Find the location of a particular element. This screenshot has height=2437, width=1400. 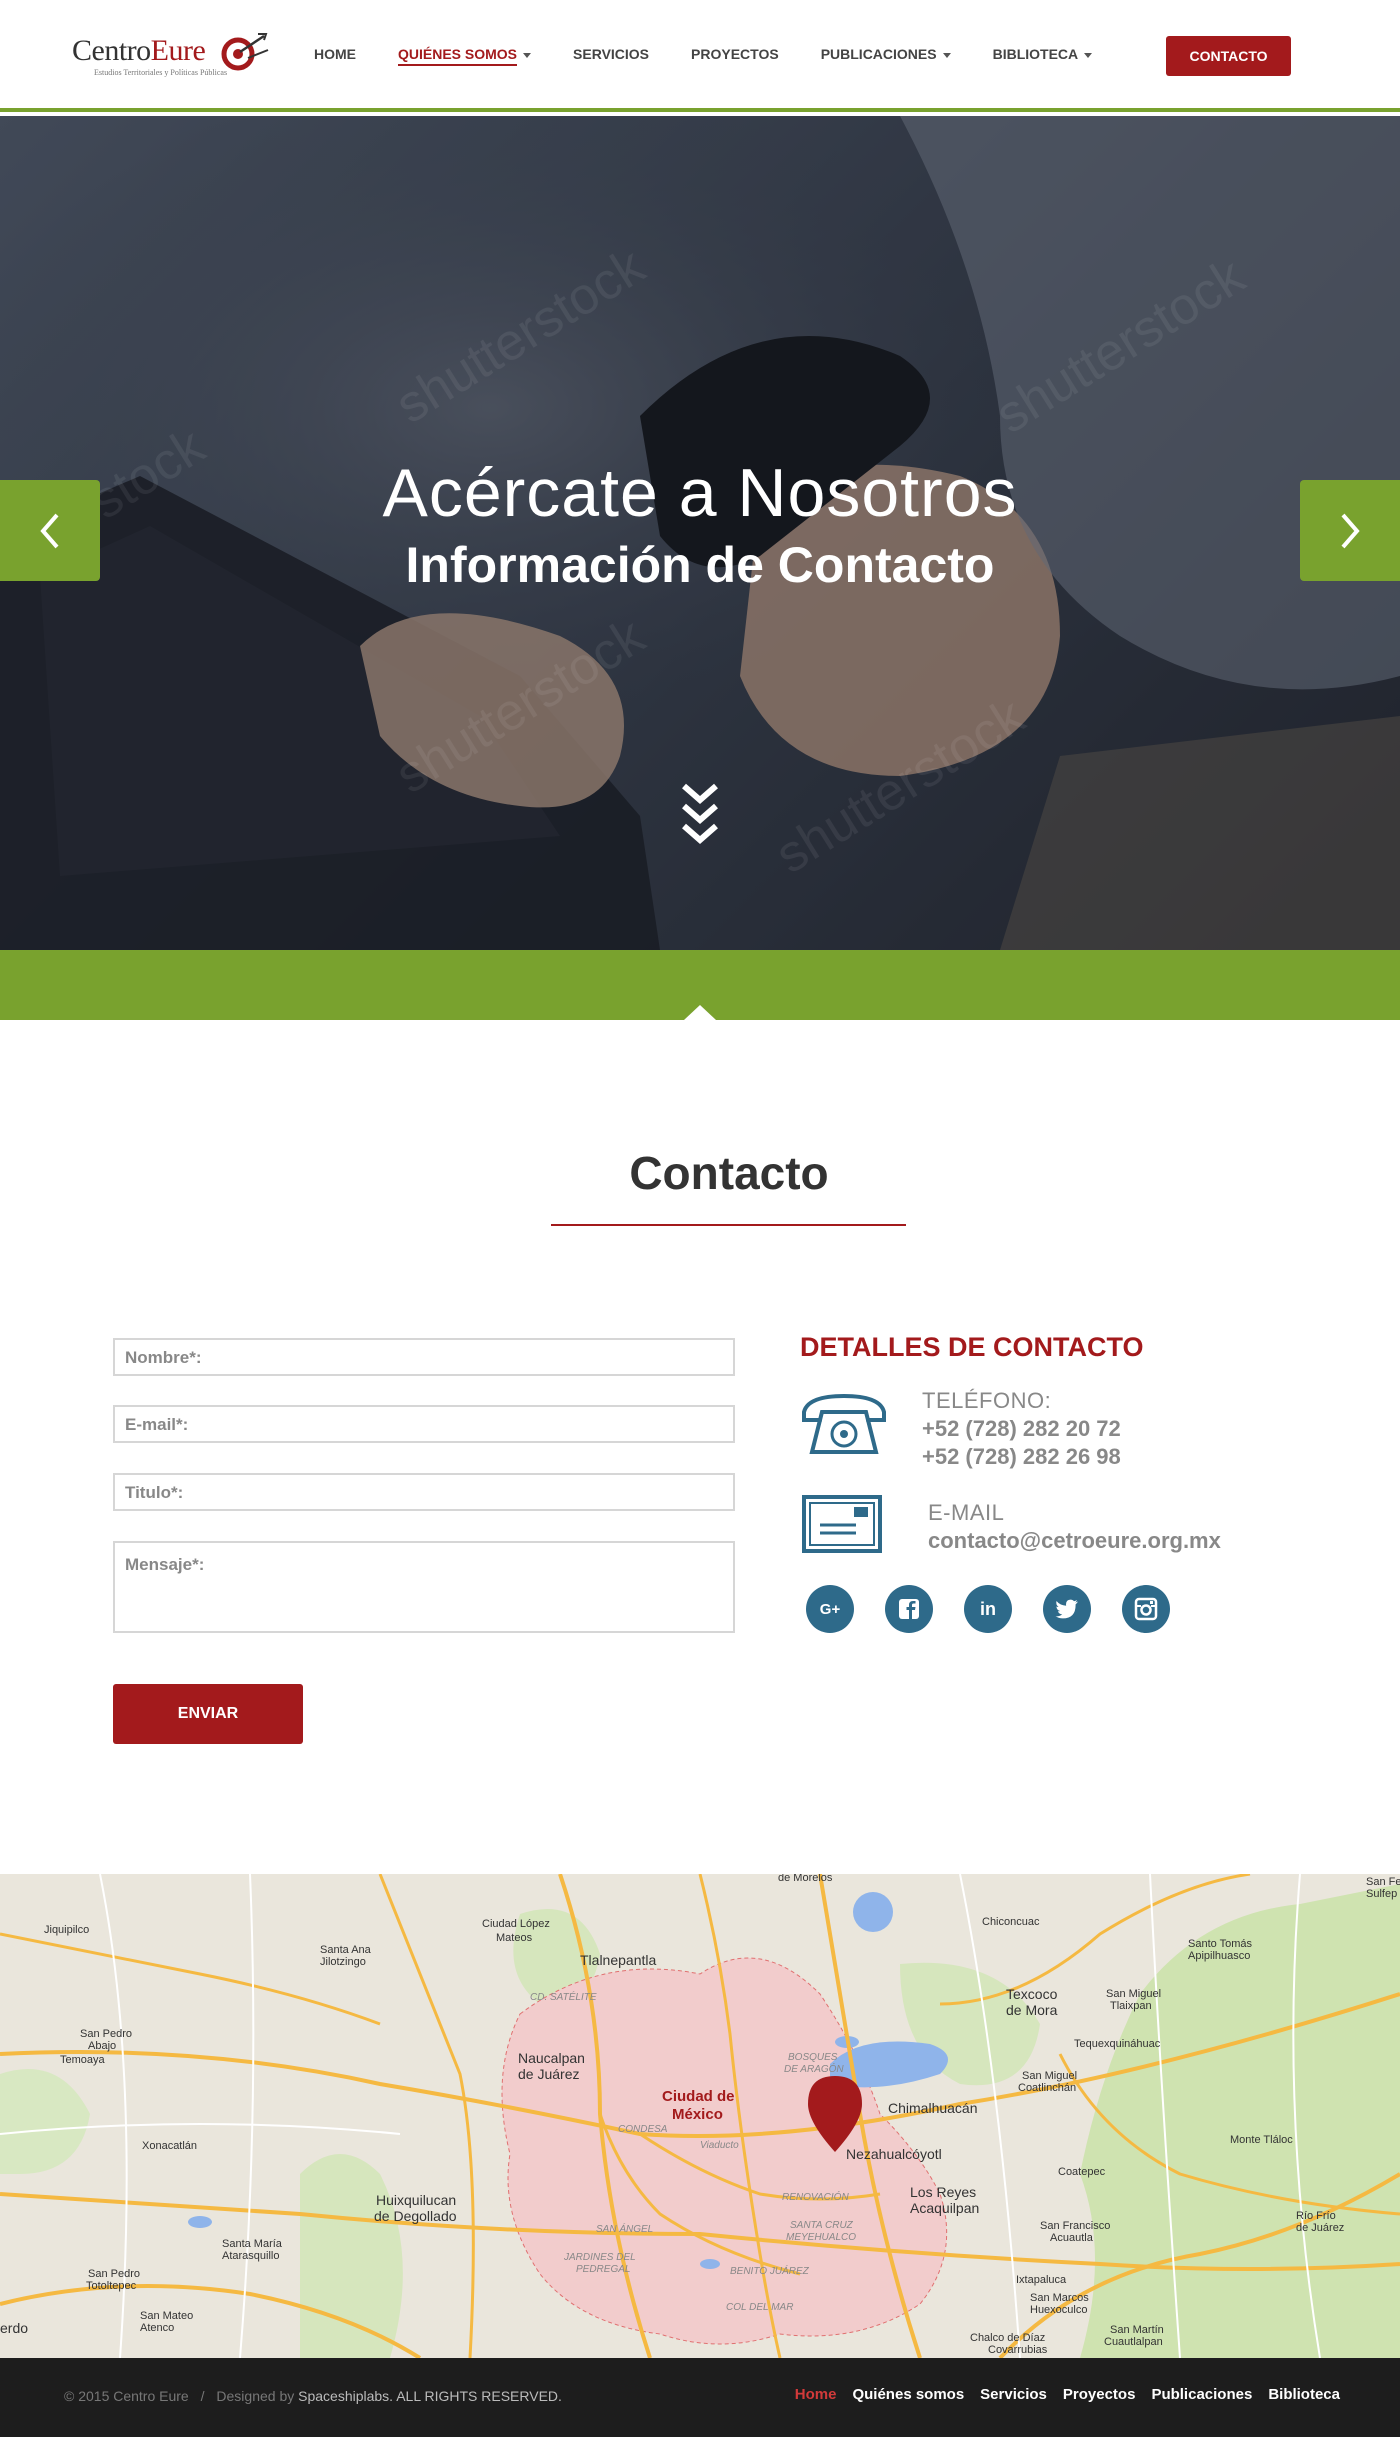

map-label: BENITO JUÁREZ is located at coordinates (769, 2271).